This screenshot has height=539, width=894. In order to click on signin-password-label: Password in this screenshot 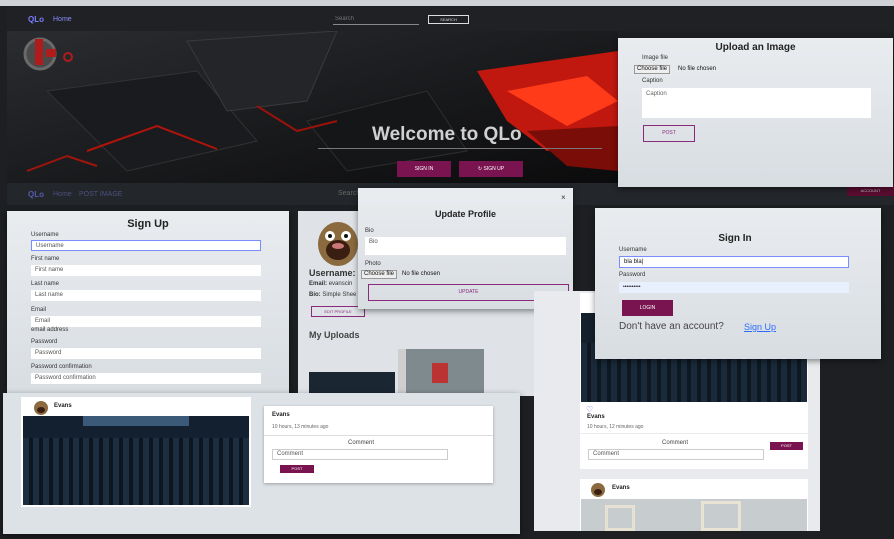, I will do `click(632, 275)`.